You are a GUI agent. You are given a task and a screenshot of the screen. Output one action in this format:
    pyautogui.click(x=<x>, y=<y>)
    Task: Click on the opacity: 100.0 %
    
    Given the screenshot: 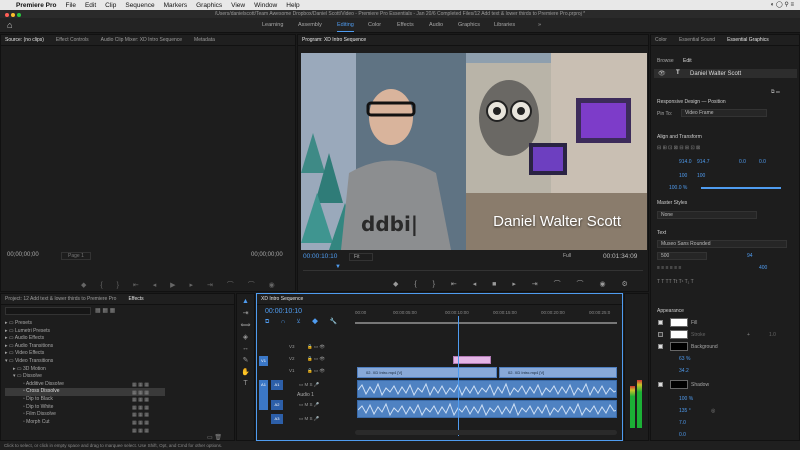 What is the action you would take?
    pyautogui.click(x=678, y=188)
    